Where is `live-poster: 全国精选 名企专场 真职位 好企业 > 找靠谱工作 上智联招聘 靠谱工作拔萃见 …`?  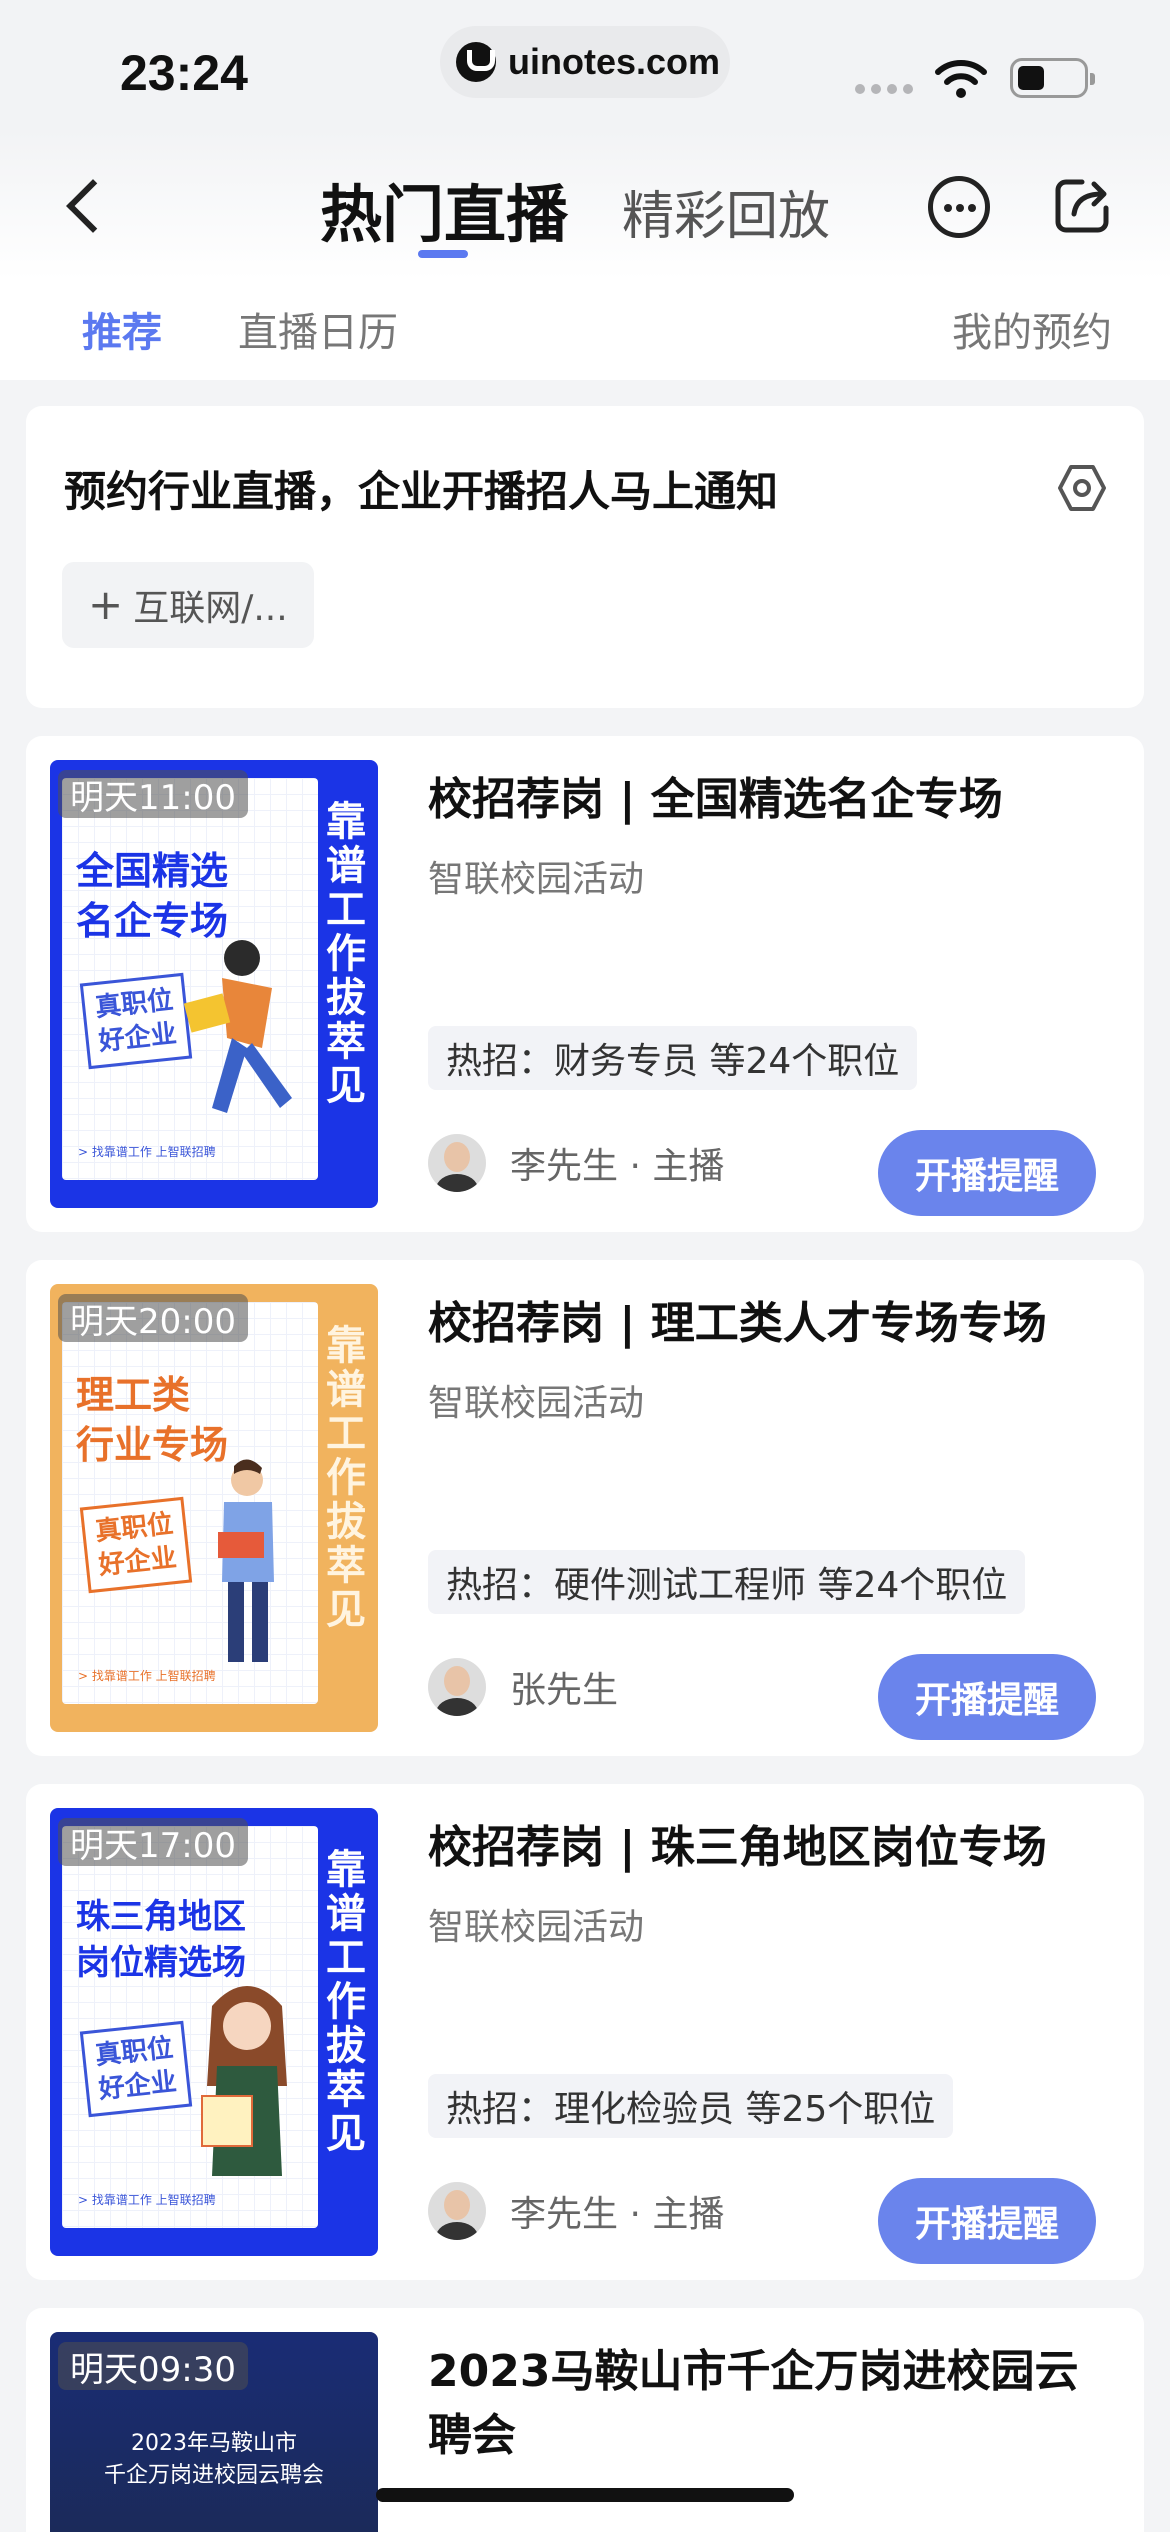
live-poster: 全国精选 名企专场 真职位 好企业 > 找靠谱工作 上智联招聘 靠谱工作拔萃见 … is located at coordinates (214, 984).